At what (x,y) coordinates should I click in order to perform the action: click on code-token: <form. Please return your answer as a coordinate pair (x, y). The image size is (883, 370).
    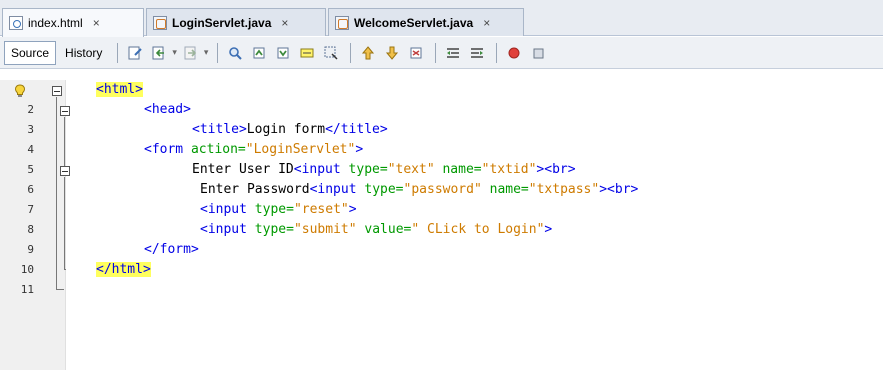
    Looking at the image, I should click on (167, 149).